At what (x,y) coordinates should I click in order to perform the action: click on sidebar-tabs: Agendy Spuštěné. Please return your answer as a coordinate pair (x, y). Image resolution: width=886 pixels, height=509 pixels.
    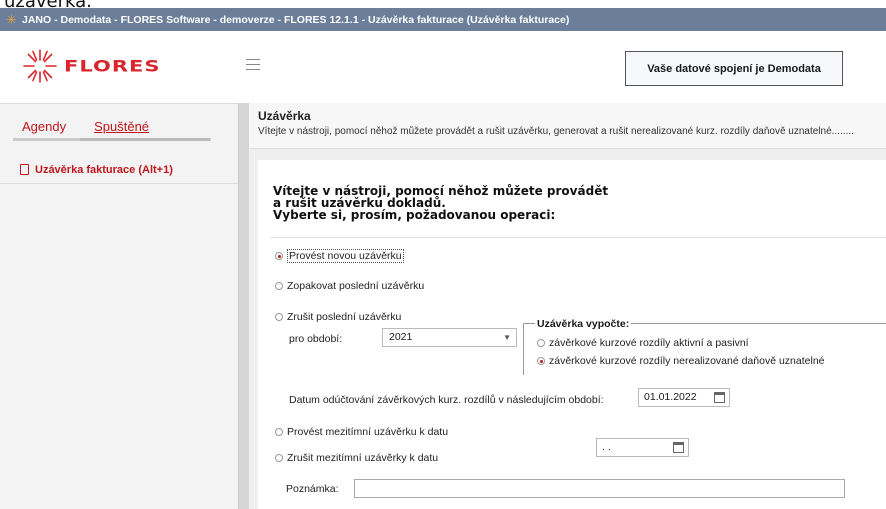
    Looking at the image, I should click on (99, 128).